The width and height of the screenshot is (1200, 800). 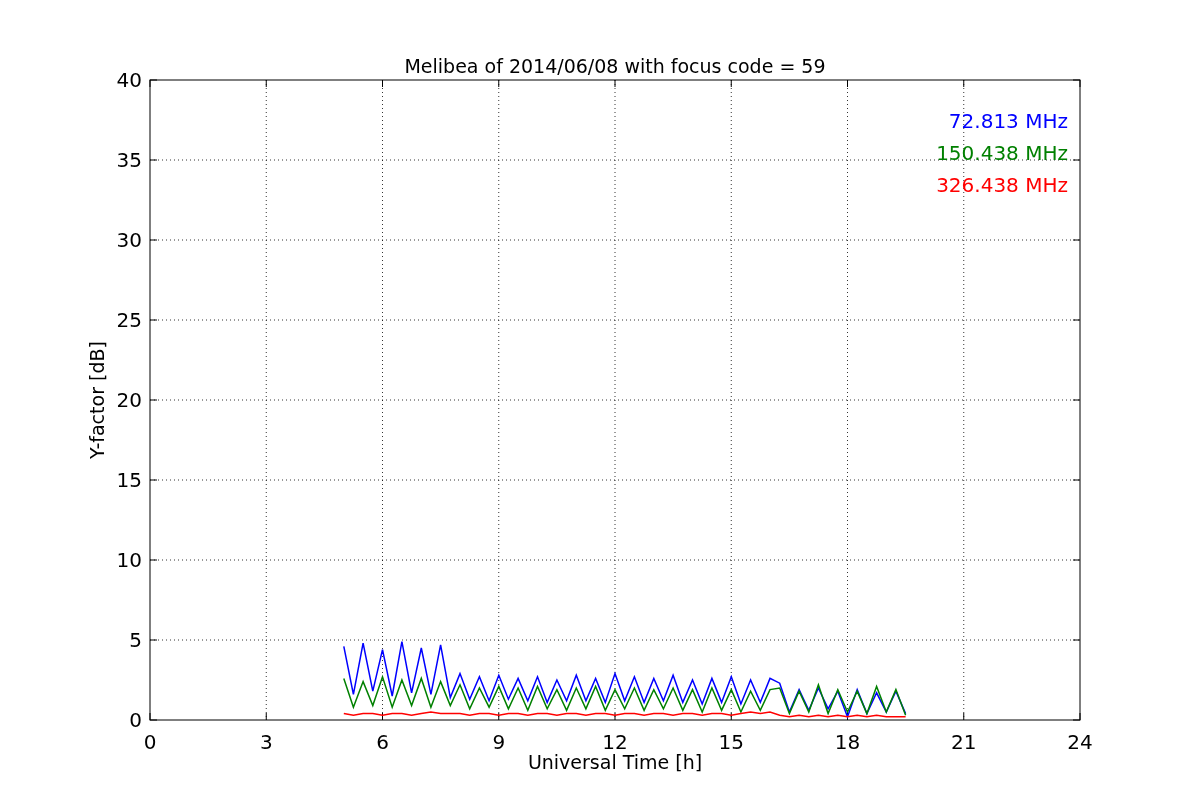 What do you see at coordinates (129, 400) in the screenshot?
I see `y-tick-label: 20` at bounding box center [129, 400].